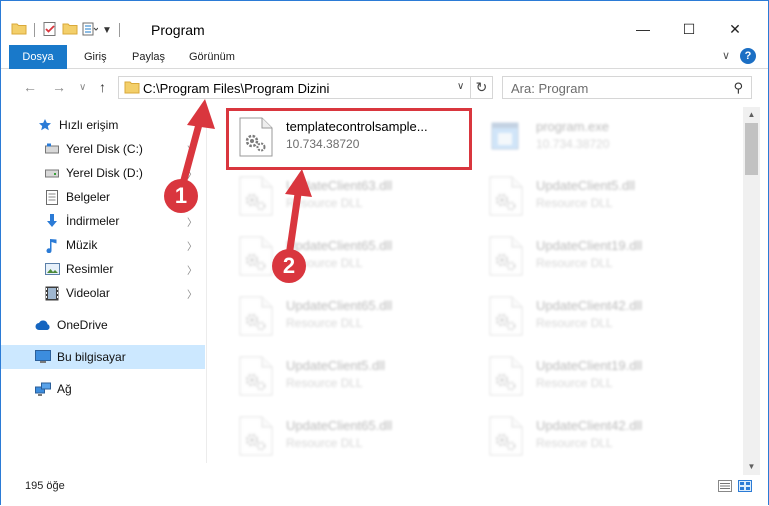 Image resolution: width=769 pixels, height=506 pixels. What do you see at coordinates (735, 487) in the screenshot?
I see `view-switcher` at bounding box center [735, 487].